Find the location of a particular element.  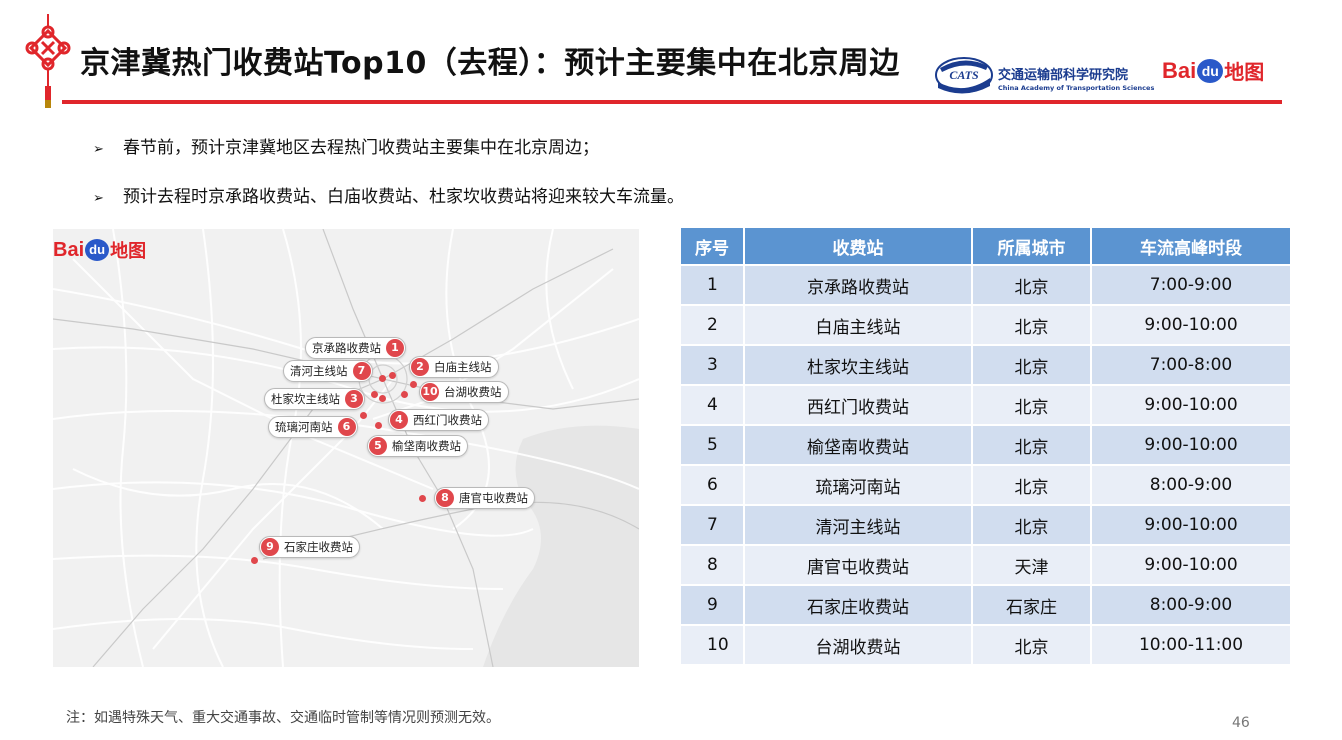

table-header-row: 序号 收费站 所属城市 车流高峰时段 is located at coordinates (985, 246).